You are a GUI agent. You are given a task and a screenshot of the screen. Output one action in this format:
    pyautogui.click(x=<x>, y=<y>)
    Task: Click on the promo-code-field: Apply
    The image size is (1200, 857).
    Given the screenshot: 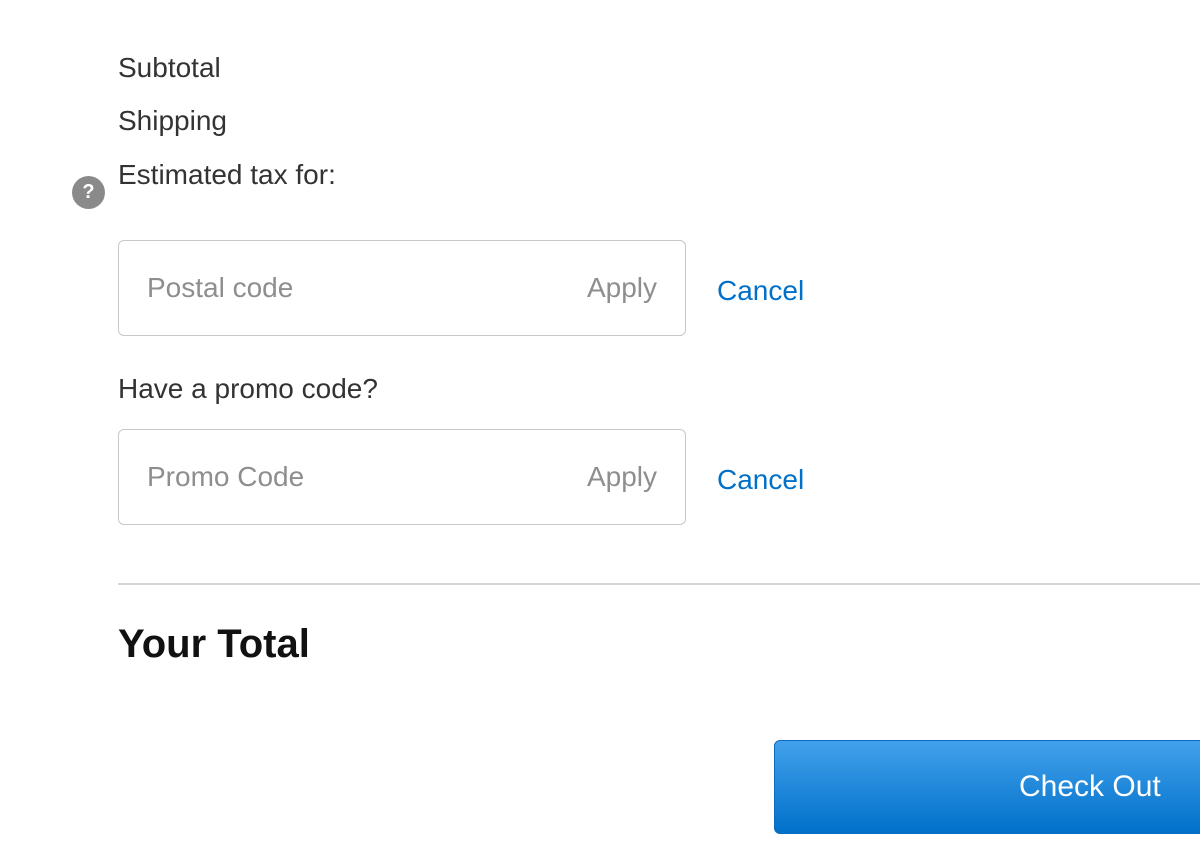 What is the action you would take?
    pyautogui.click(x=402, y=477)
    